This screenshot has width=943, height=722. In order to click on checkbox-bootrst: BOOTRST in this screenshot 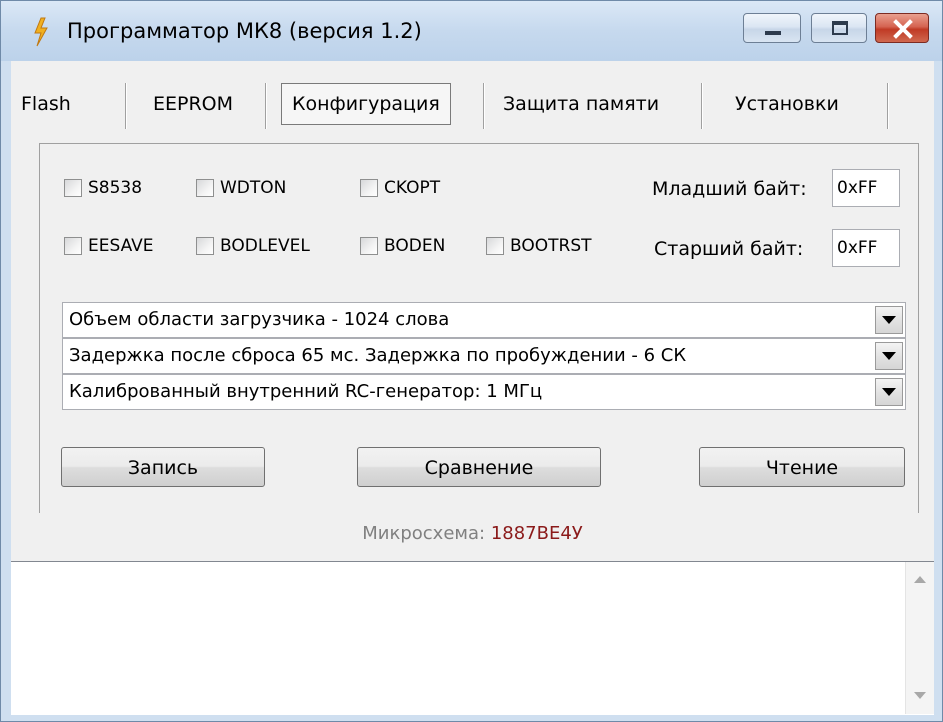, I will do `click(539, 246)`.